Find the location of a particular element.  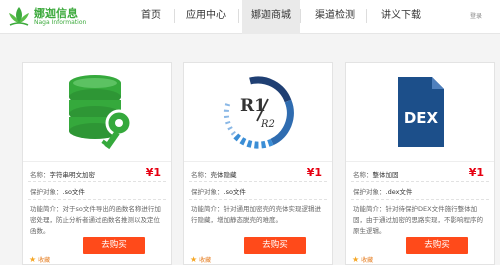

logo-text-en: Naga Information is located at coordinates (60, 22).